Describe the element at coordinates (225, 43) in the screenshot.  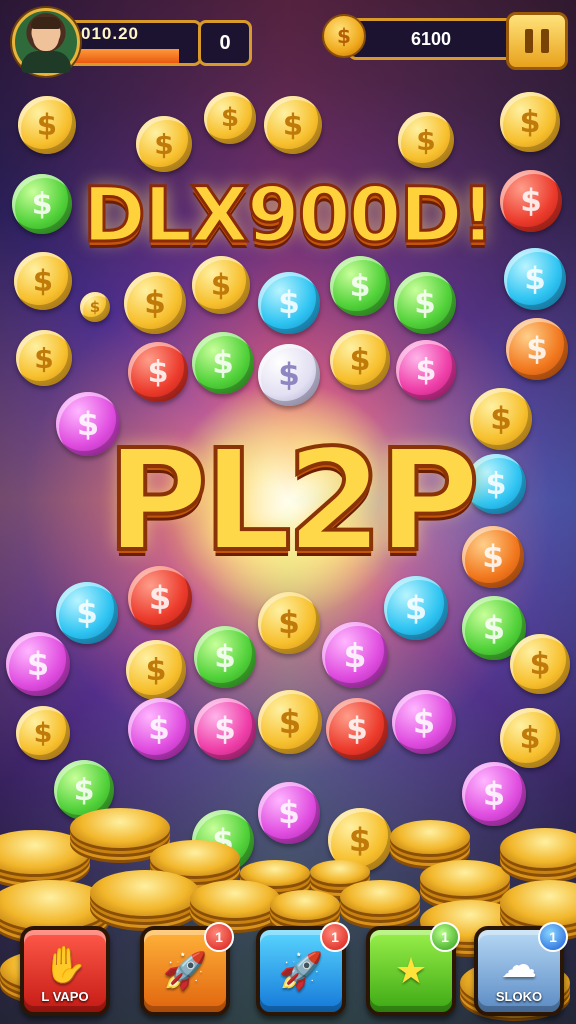
I see `level-value: 0` at that location.